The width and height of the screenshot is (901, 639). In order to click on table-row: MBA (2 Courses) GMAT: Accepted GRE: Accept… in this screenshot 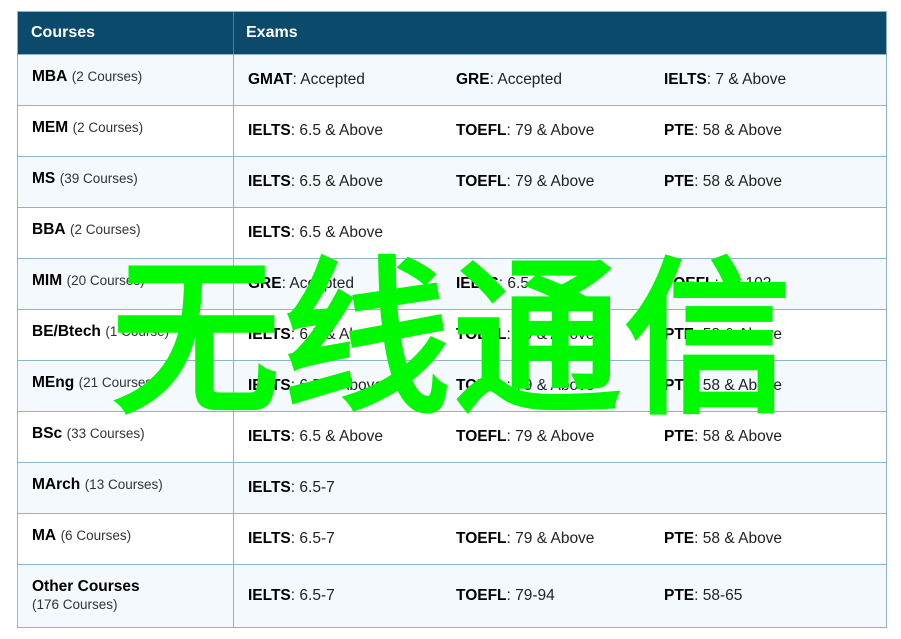, I will do `click(452, 79)`.